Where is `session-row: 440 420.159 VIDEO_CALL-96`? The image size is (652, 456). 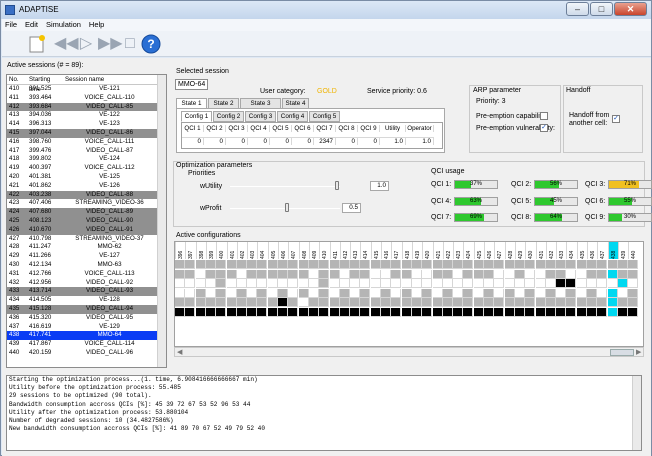 session-row: 440 420.159 VIDEO_CALL-96 is located at coordinates (86, 353).